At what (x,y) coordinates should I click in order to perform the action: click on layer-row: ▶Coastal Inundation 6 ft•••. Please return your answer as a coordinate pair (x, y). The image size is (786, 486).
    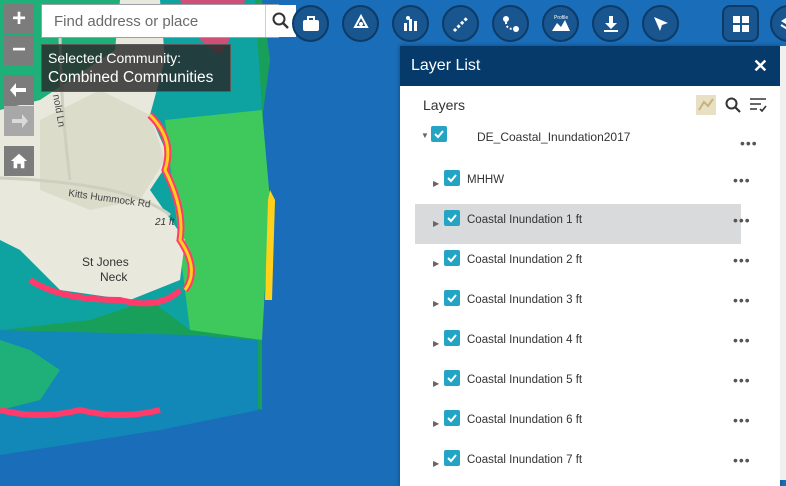
    Looking at the image, I should click on (578, 424).